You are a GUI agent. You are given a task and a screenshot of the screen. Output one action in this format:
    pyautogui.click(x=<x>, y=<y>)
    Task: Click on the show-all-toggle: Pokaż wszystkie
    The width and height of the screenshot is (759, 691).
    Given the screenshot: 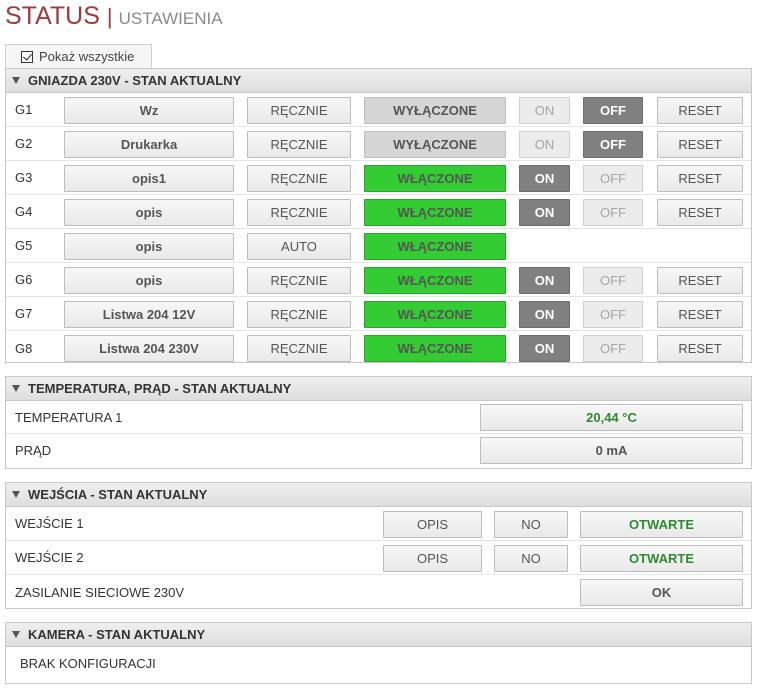 What is the action you would take?
    pyautogui.click(x=78, y=56)
    